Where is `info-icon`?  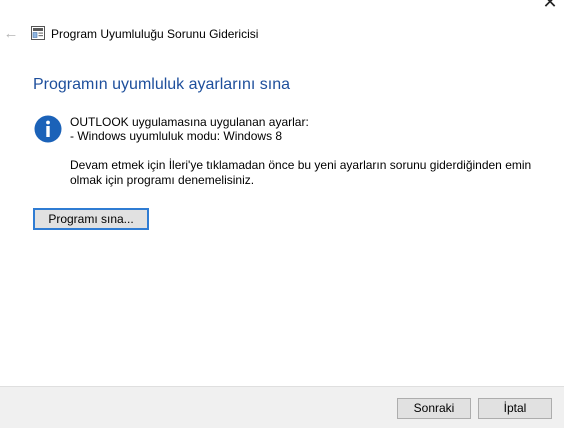
info-icon is located at coordinates (48, 129).